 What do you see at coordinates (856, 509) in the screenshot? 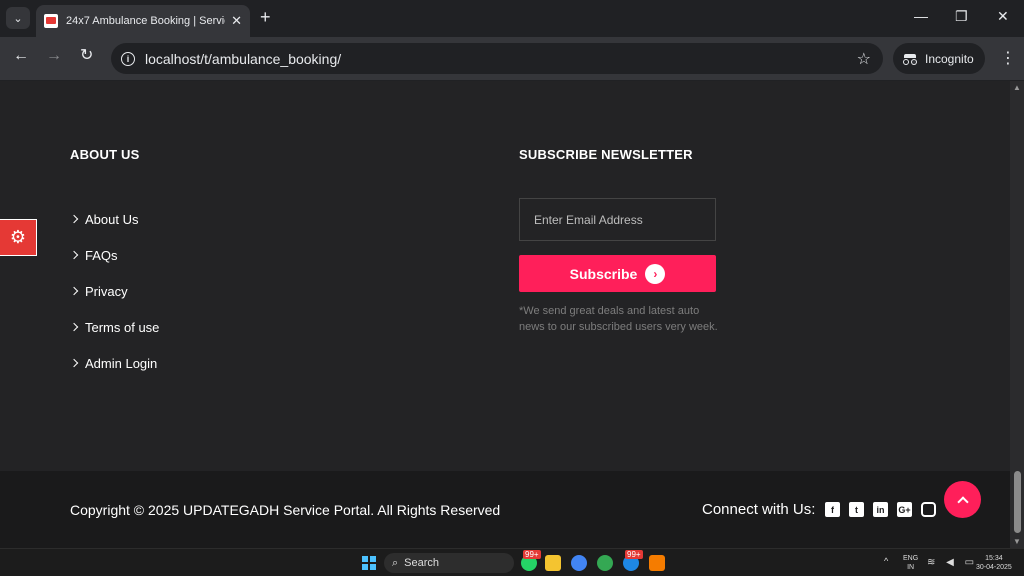
I see `twitter-icon: t` at bounding box center [856, 509].